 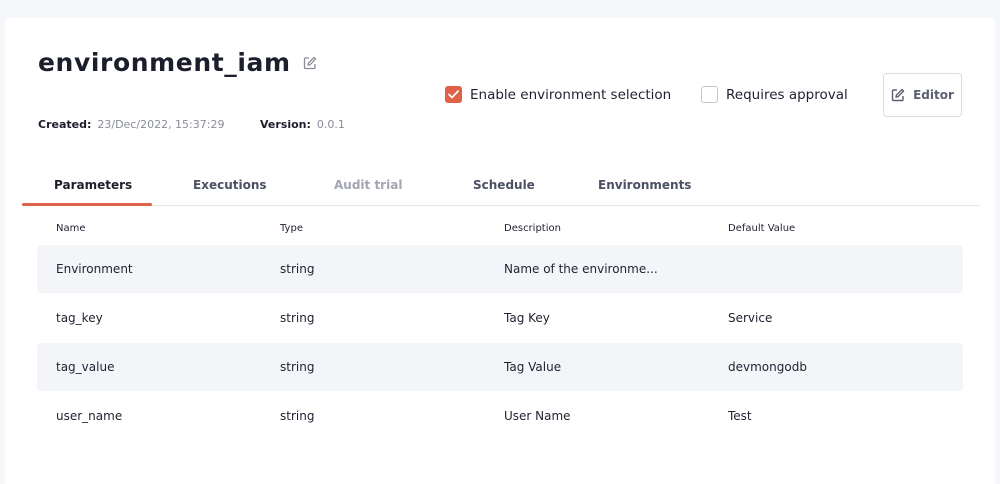 What do you see at coordinates (787, 94) in the screenshot?
I see `requires-approval-label: Requires approval` at bounding box center [787, 94].